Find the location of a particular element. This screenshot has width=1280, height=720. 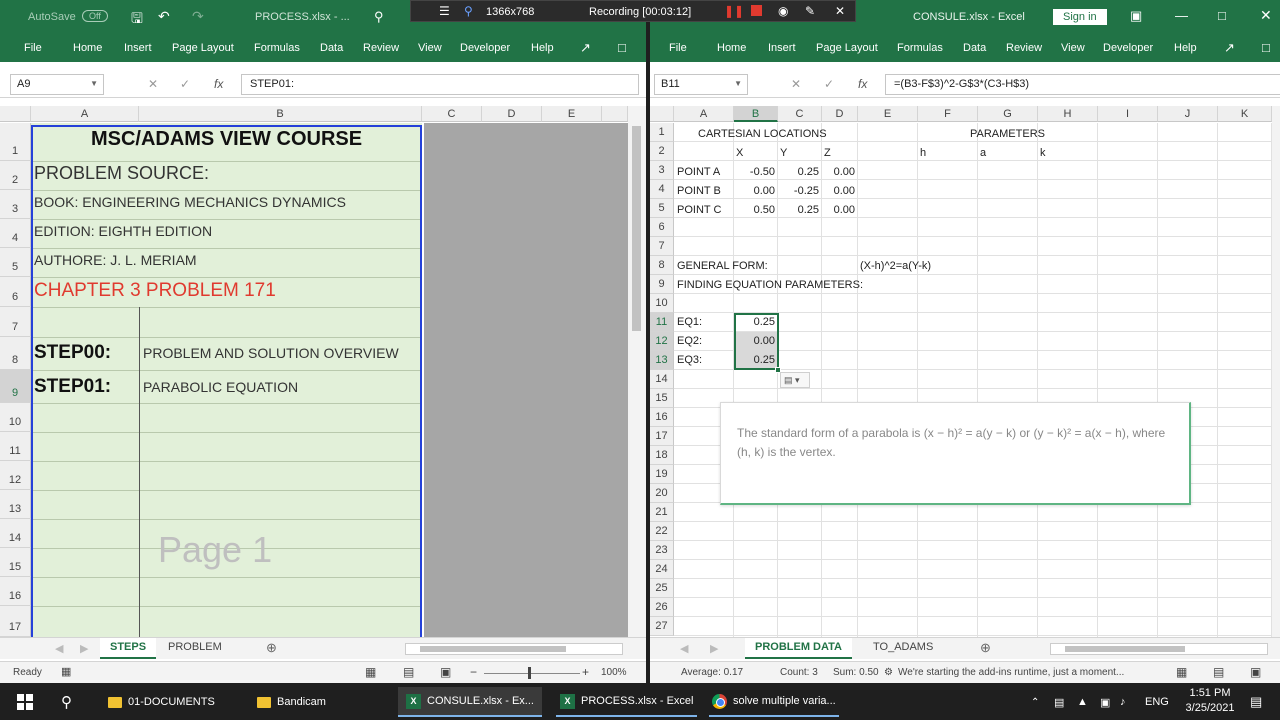

cell-x-header: X is located at coordinates (739, 153).